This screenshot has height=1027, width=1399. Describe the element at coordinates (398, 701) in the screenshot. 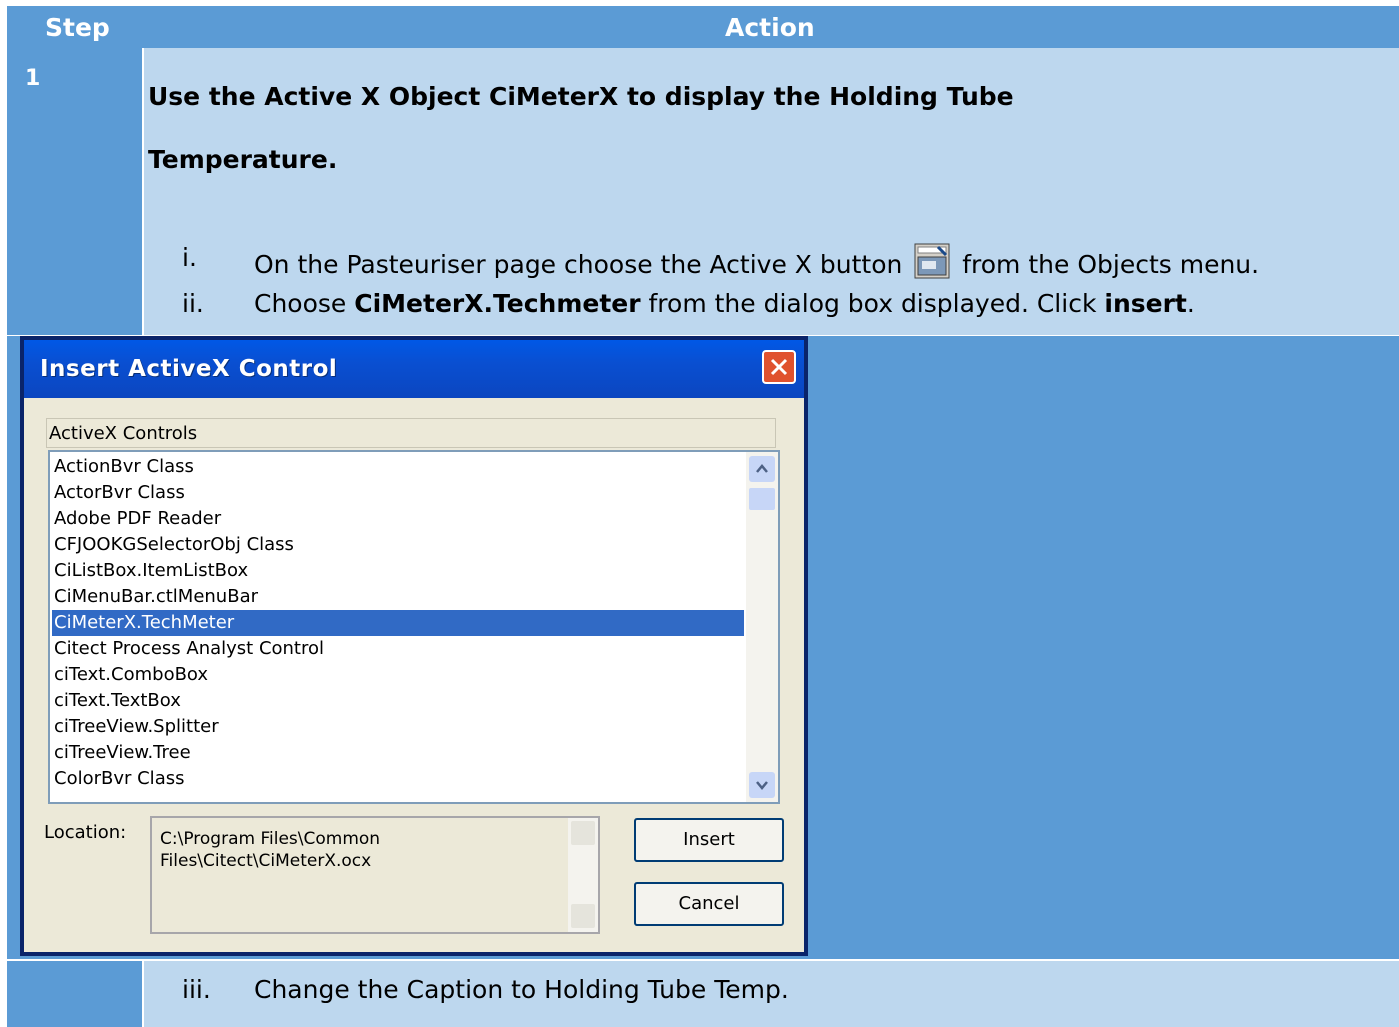

I see `list-item: ciText.TextBox` at that location.